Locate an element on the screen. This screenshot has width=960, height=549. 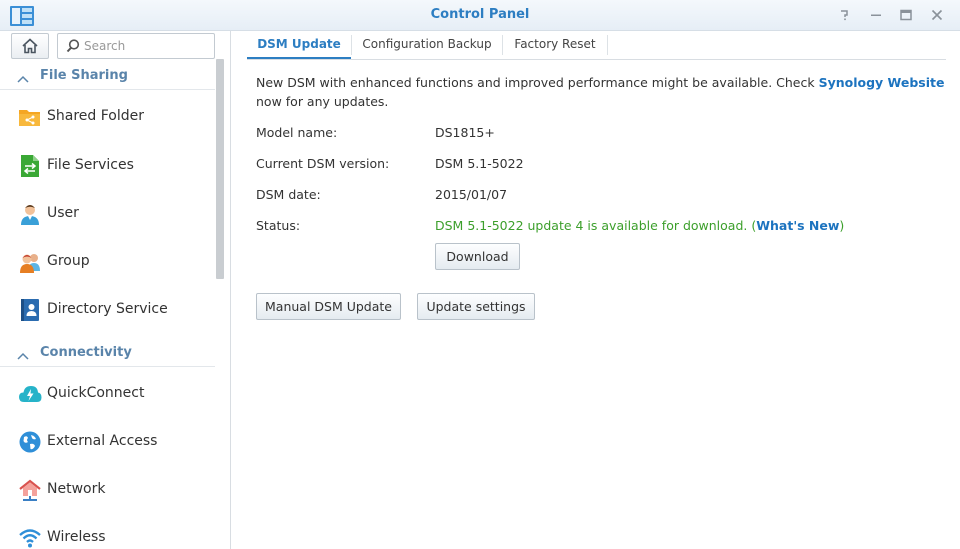
file-services-icon is located at coordinates (30, 166).